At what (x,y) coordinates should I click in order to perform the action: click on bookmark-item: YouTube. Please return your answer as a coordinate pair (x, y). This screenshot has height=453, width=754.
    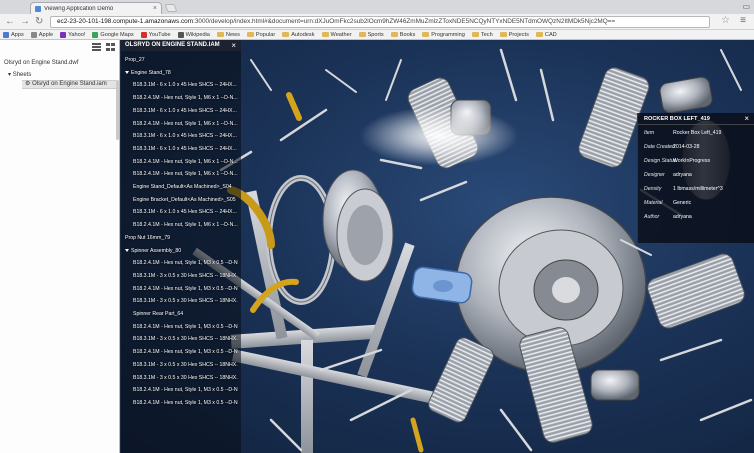
    Looking at the image, I should click on (155, 34).